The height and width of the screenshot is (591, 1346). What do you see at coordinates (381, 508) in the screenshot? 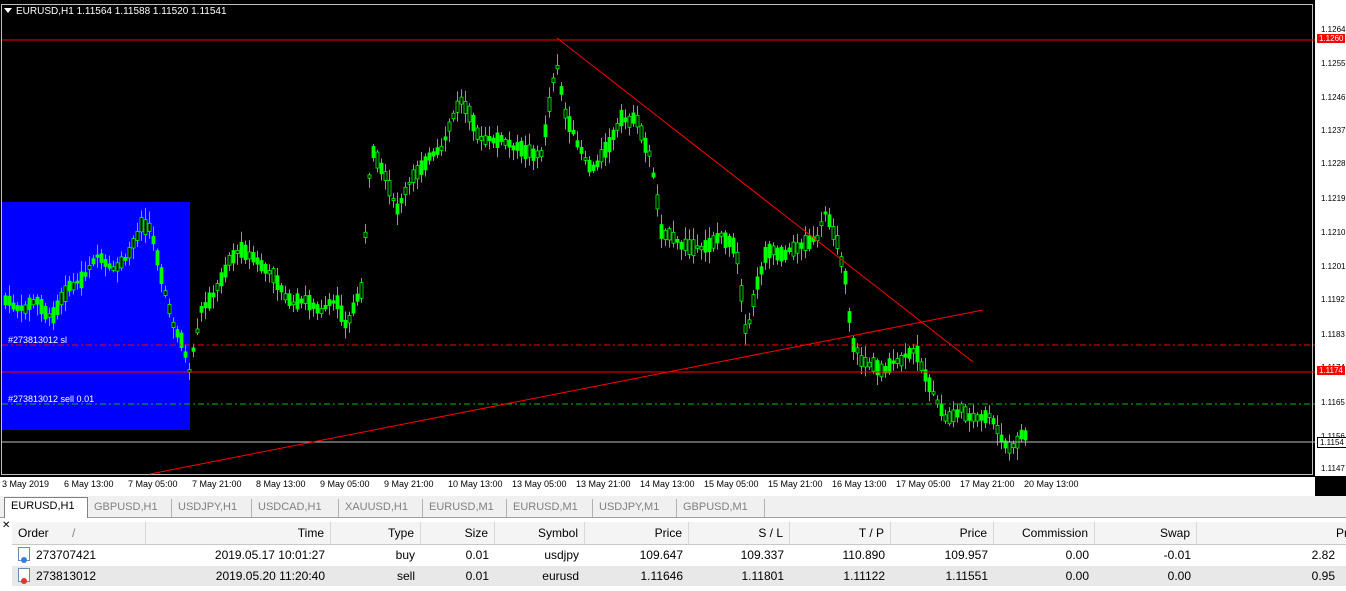
I see `tab-xauusd-h1: XAUUSD,H1` at bounding box center [381, 508].